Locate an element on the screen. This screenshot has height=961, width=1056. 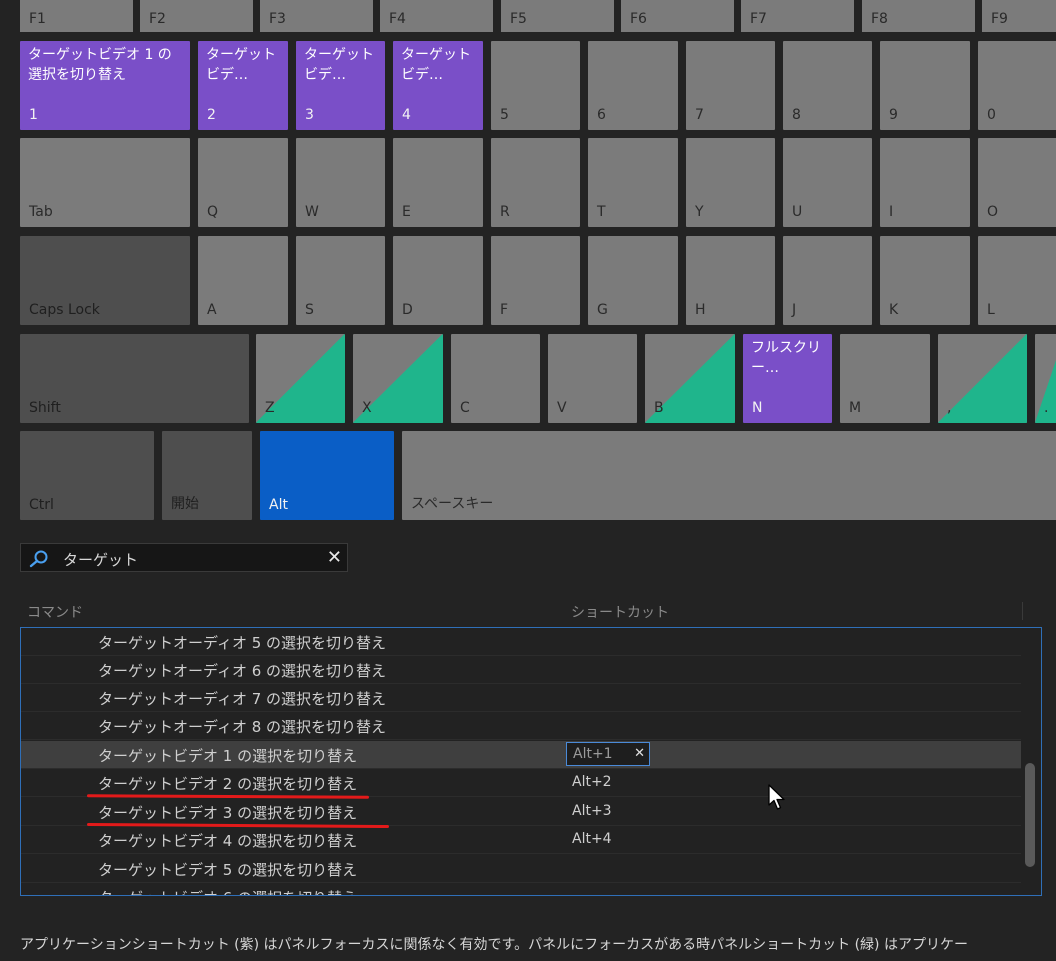
key-8: 8 is located at coordinates (827, 85).